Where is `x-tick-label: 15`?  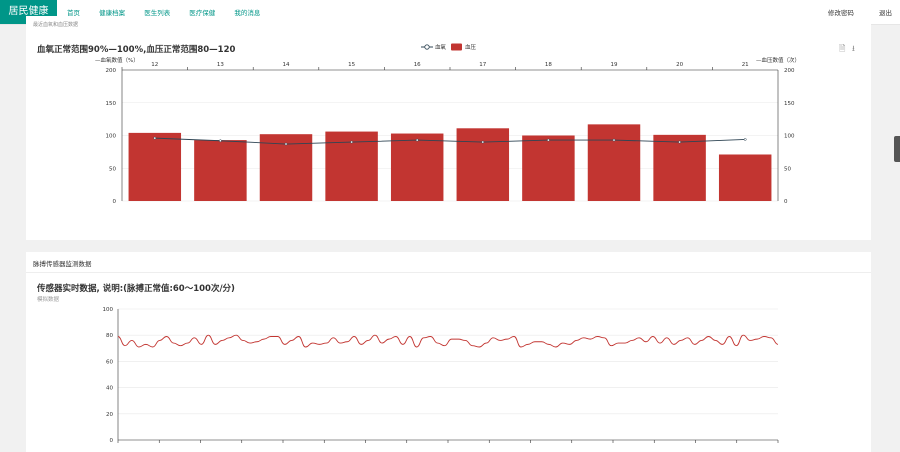 x-tick-label: 15 is located at coordinates (351, 65).